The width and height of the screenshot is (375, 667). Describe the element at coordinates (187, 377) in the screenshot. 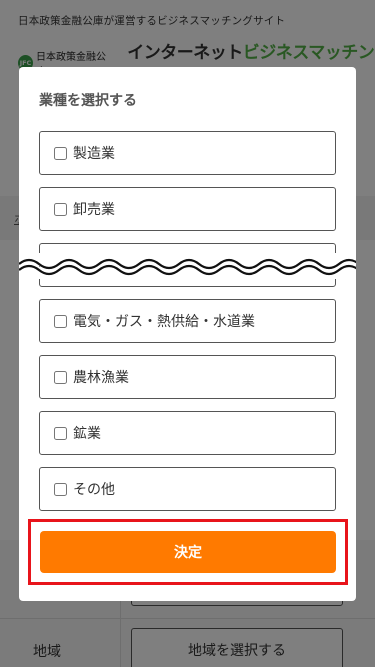

I see `option-agriculture-forestry-fishery: 農林漁業` at that location.